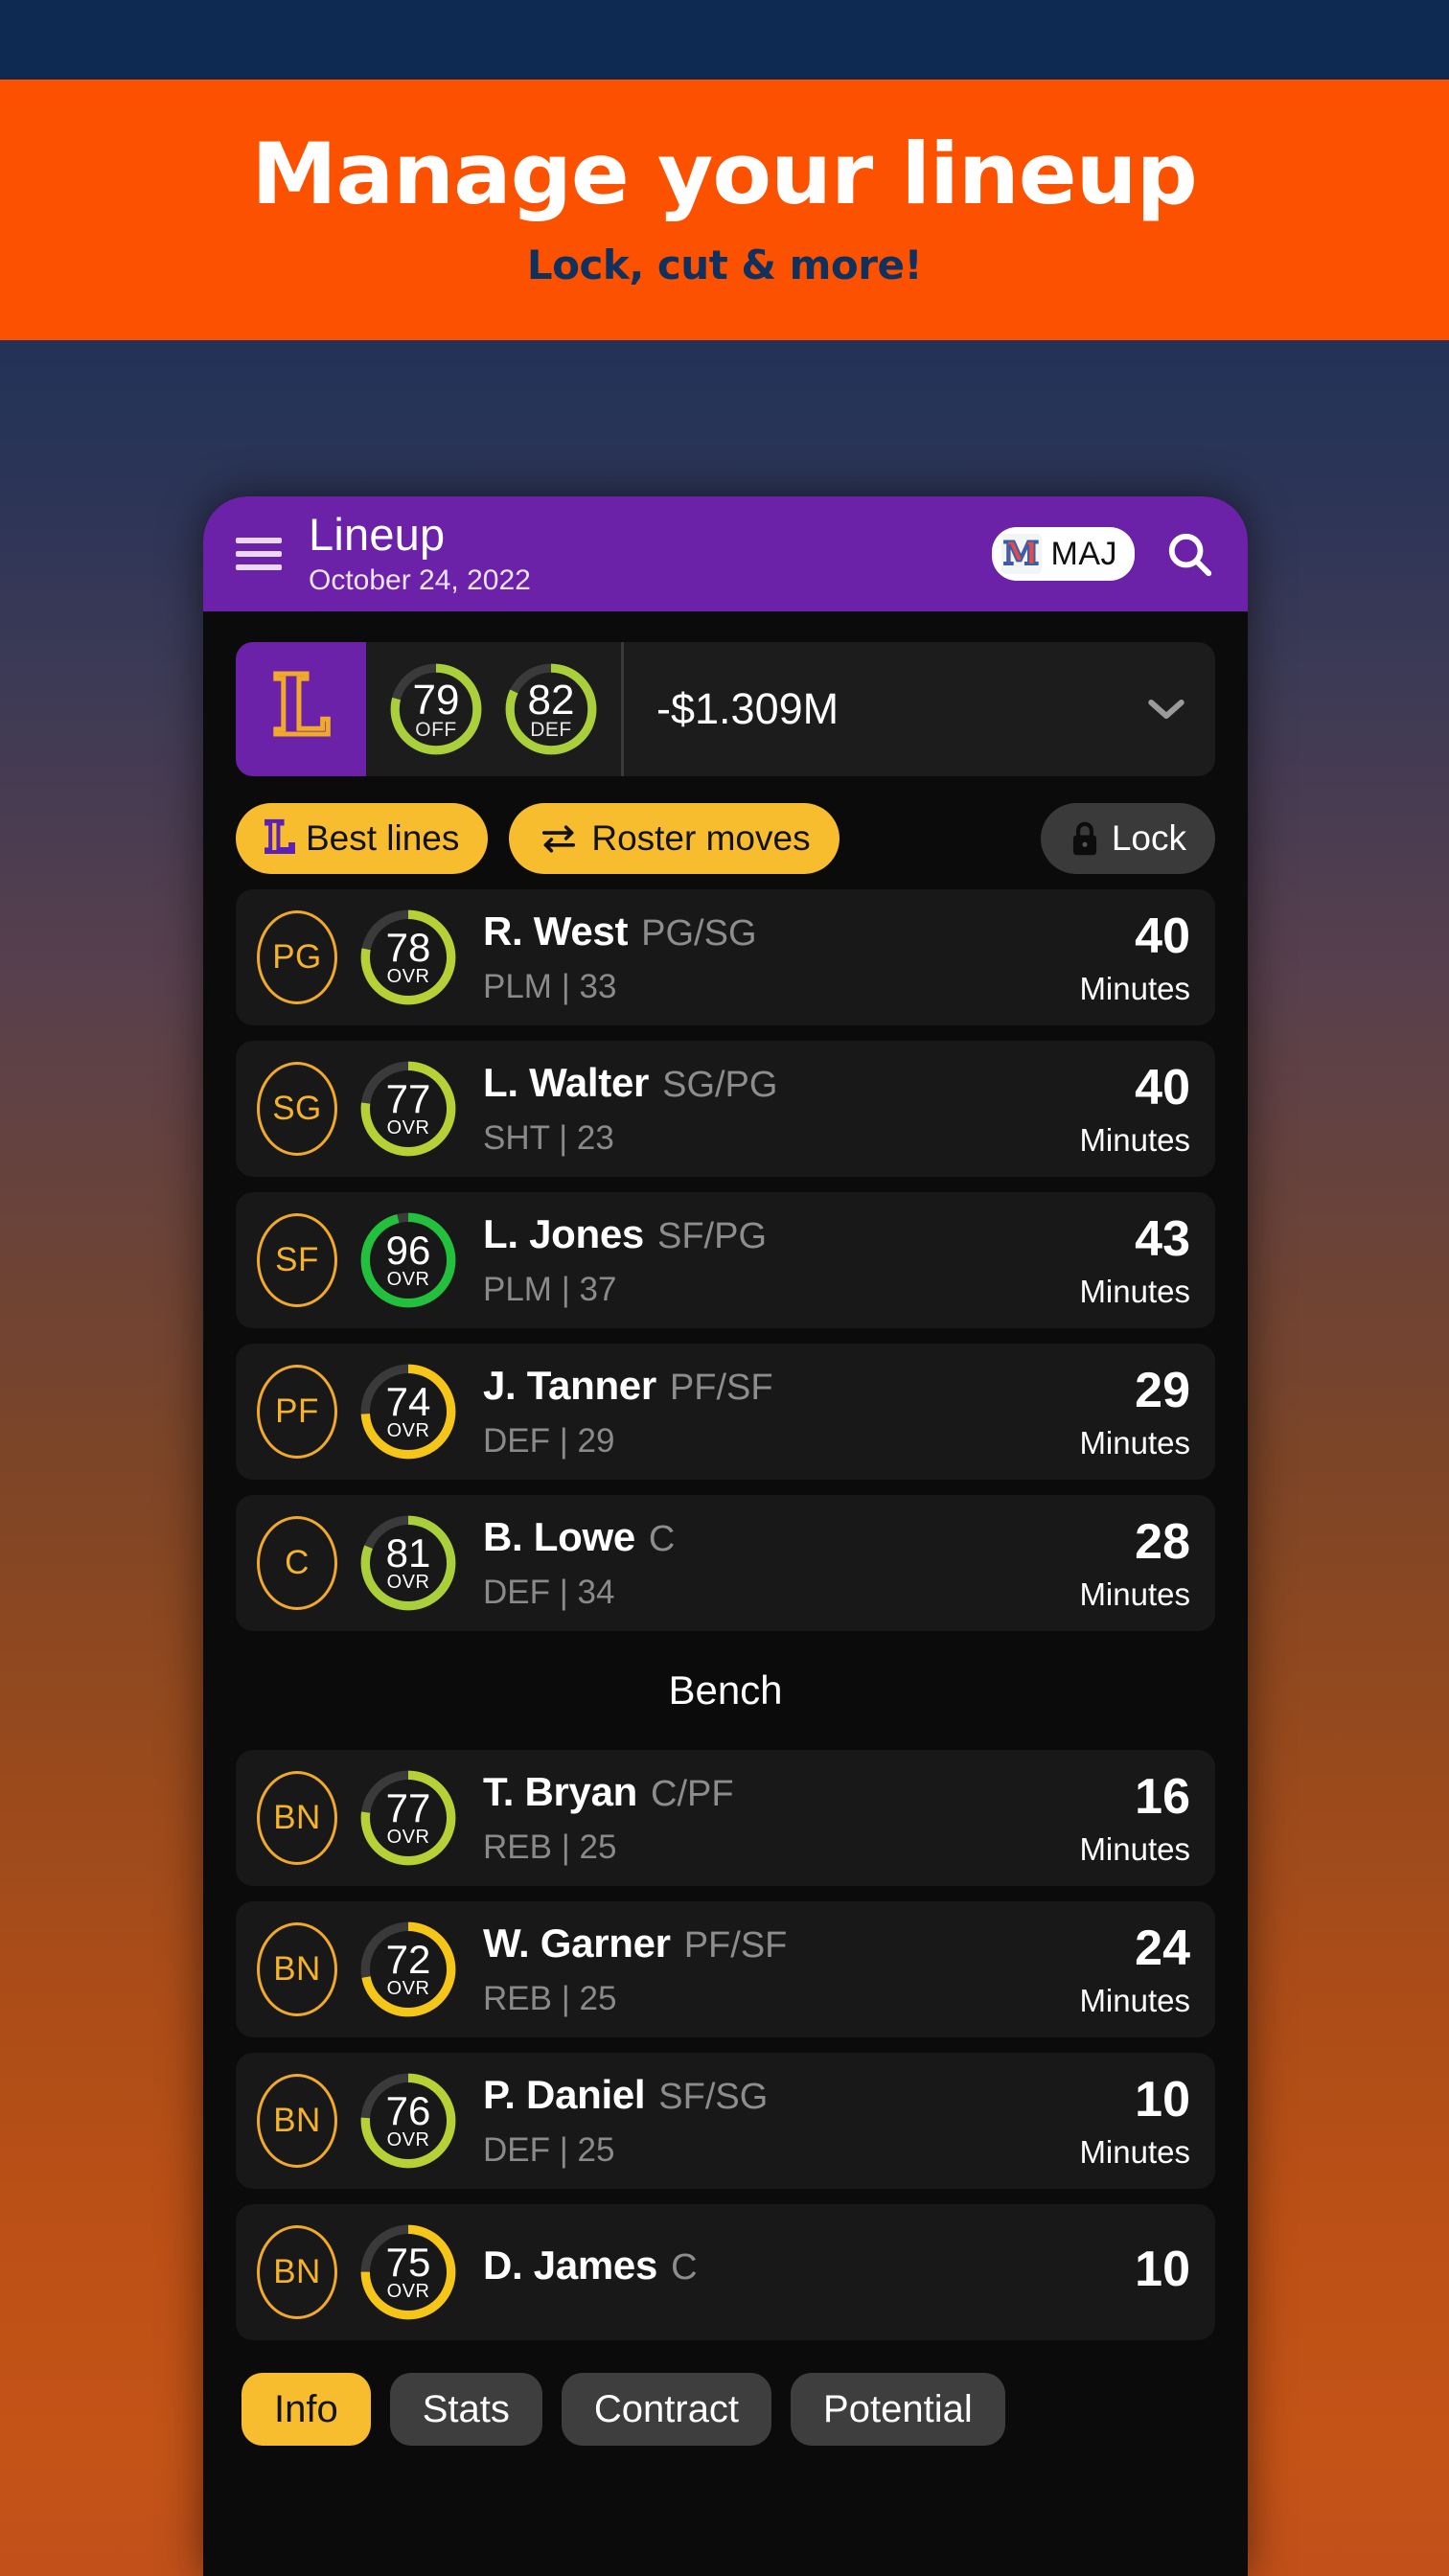 The image size is (1449, 2576). Describe the element at coordinates (1021, 554) in the screenshot. I see `team-logo-icon: M` at that location.